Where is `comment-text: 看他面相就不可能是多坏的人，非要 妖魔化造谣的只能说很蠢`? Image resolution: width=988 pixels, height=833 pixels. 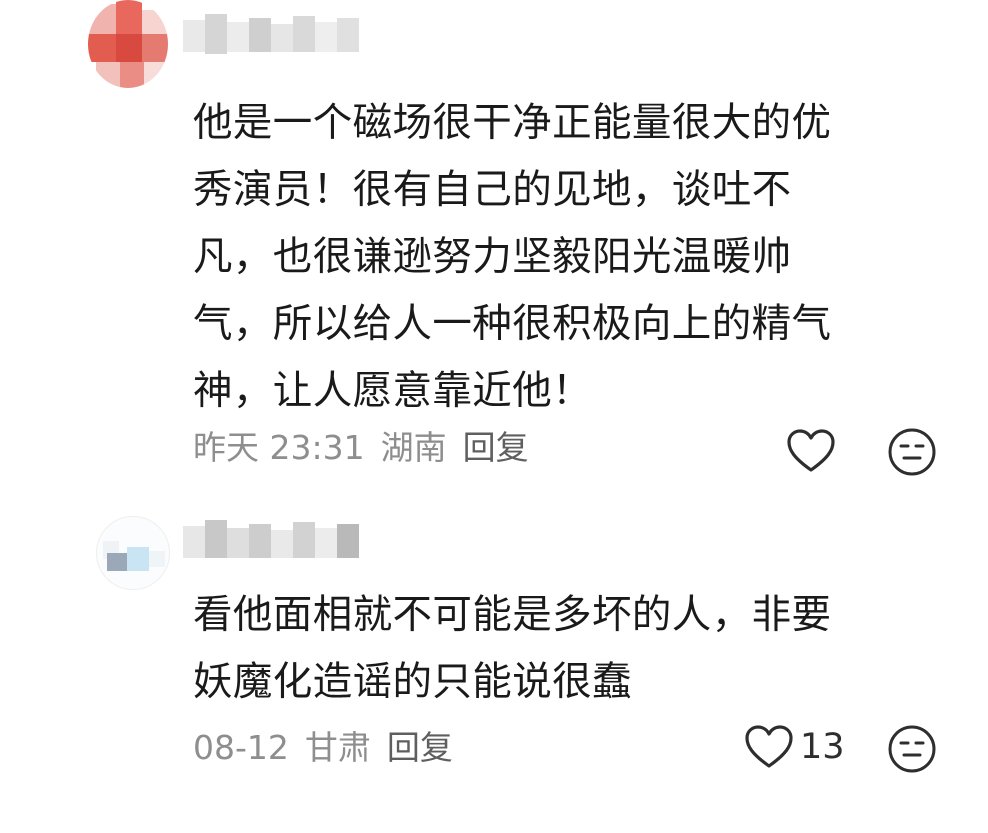
comment-text: 看他面相就不可能是多坏的人，非要 妖魔化造谣的只能说很蠢 is located at coordinates (538, 649).